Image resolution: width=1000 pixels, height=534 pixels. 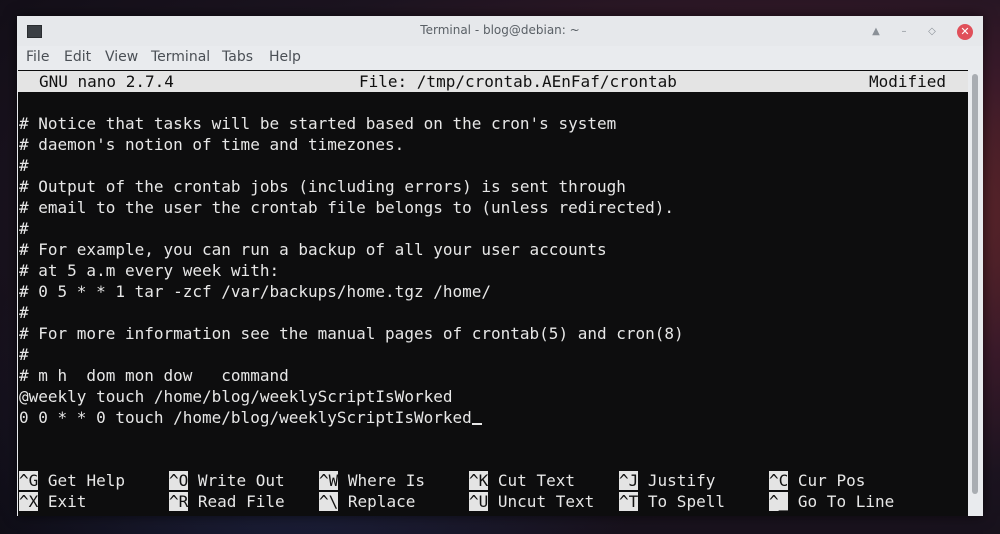 I want to click on shortcut-label: Replace, so click(x=381, y=501).